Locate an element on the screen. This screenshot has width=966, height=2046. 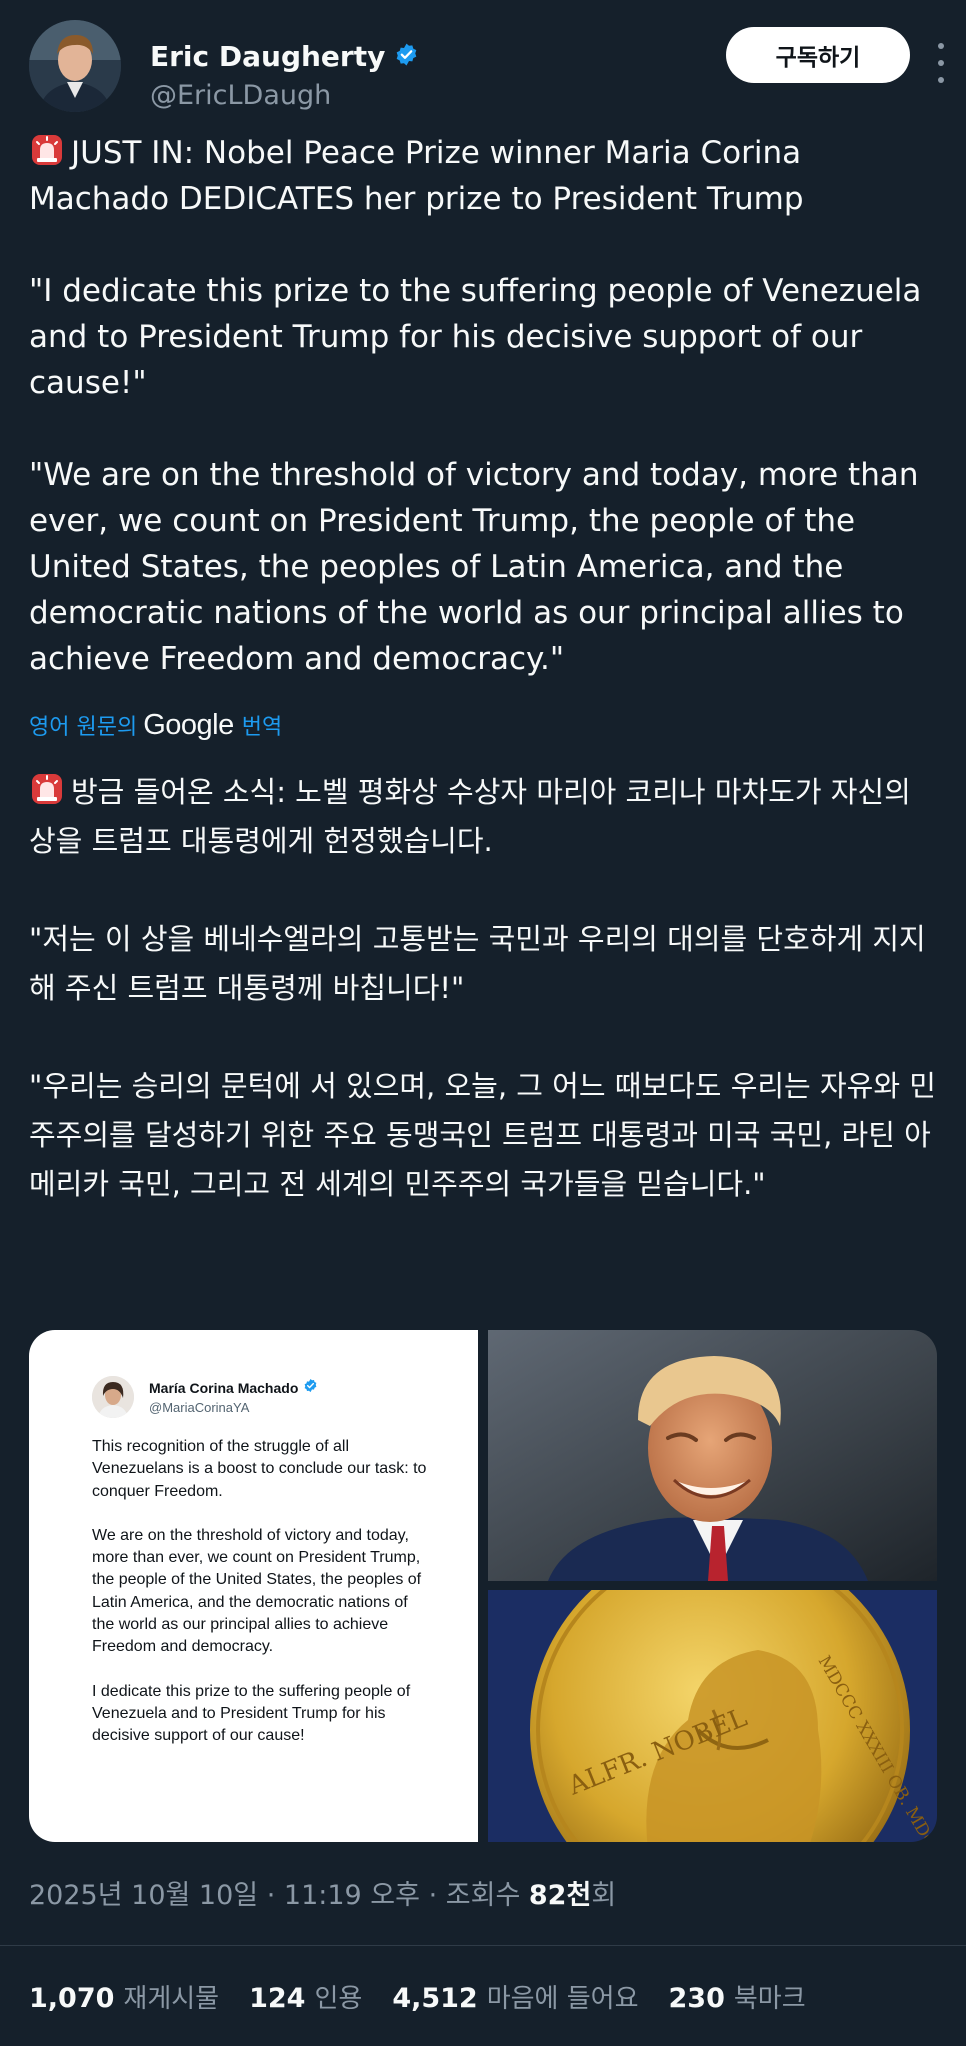
views-label: 조회수 is located at coordinates (483, 1895).